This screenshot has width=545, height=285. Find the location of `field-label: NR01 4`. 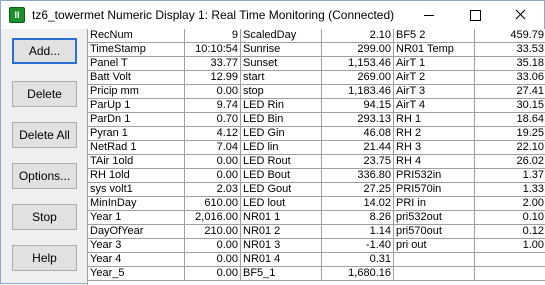

field-label: NR01 4 is located at coordinates (281, 260).